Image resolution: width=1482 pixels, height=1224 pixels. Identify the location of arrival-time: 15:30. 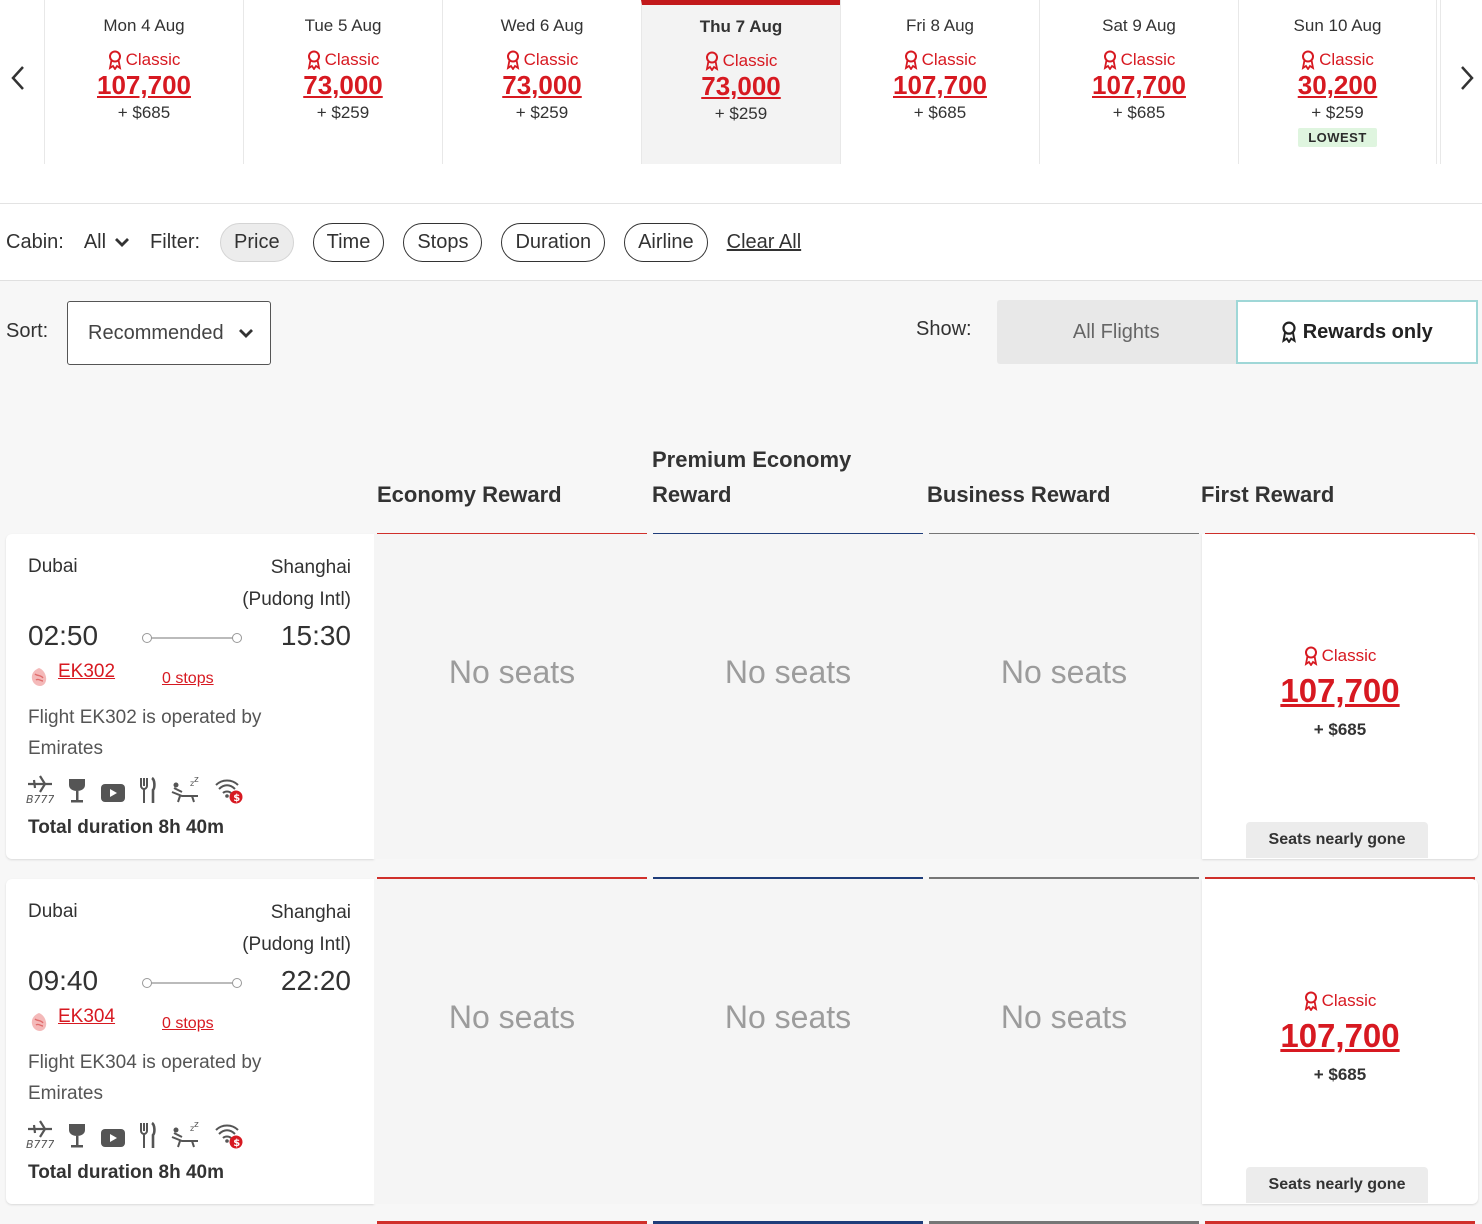
(315, 635).